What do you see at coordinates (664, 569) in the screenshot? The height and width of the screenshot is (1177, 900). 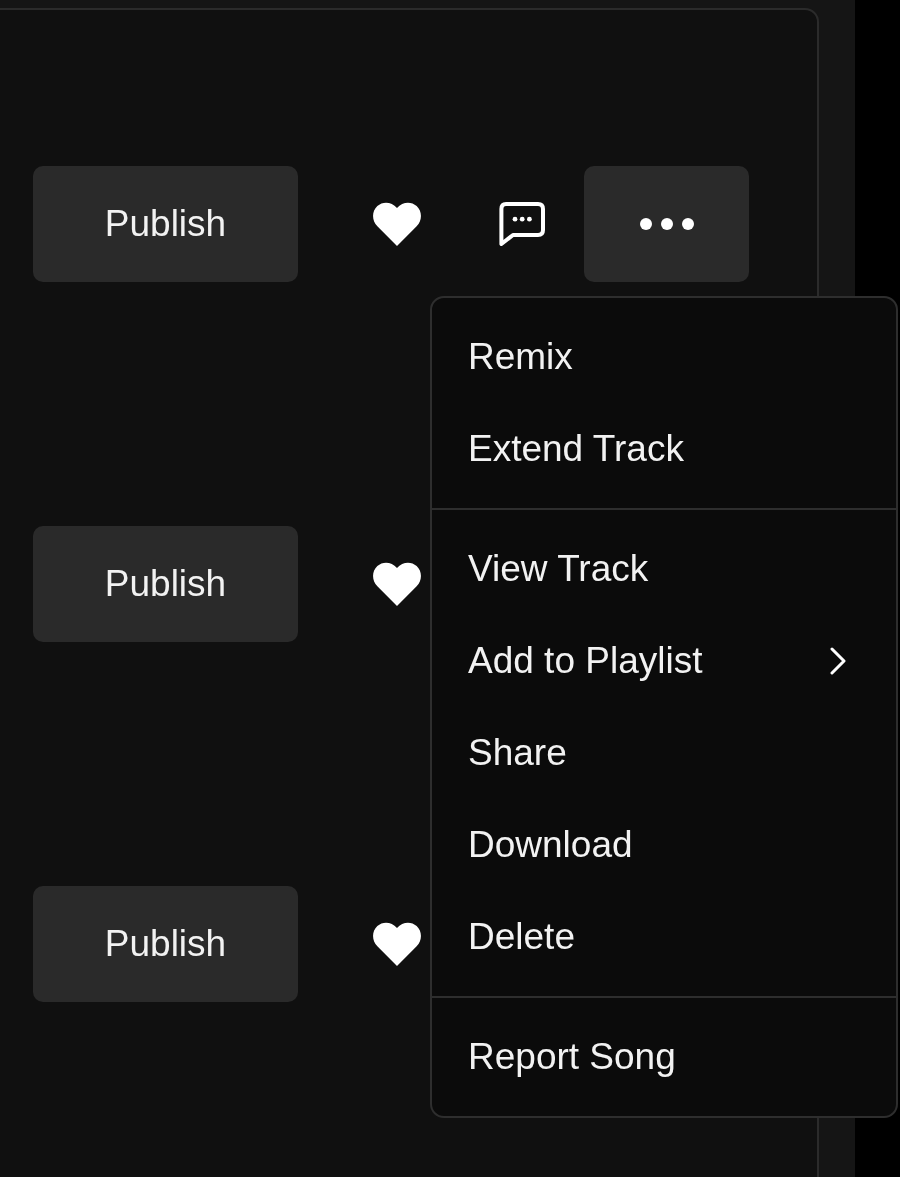 I see `menu-item: View Track` at bounding box center [664, 569].